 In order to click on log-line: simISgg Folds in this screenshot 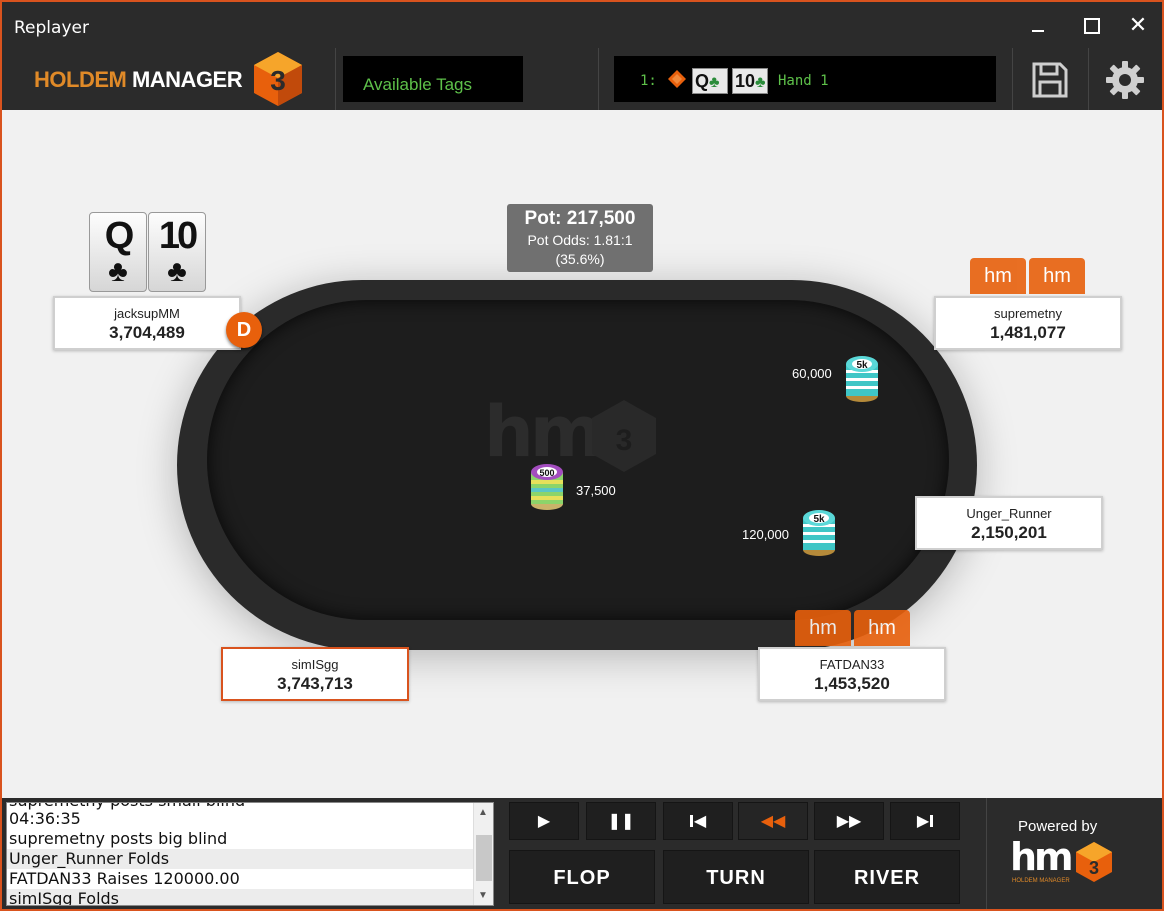, I will do `click(240, 897)`.